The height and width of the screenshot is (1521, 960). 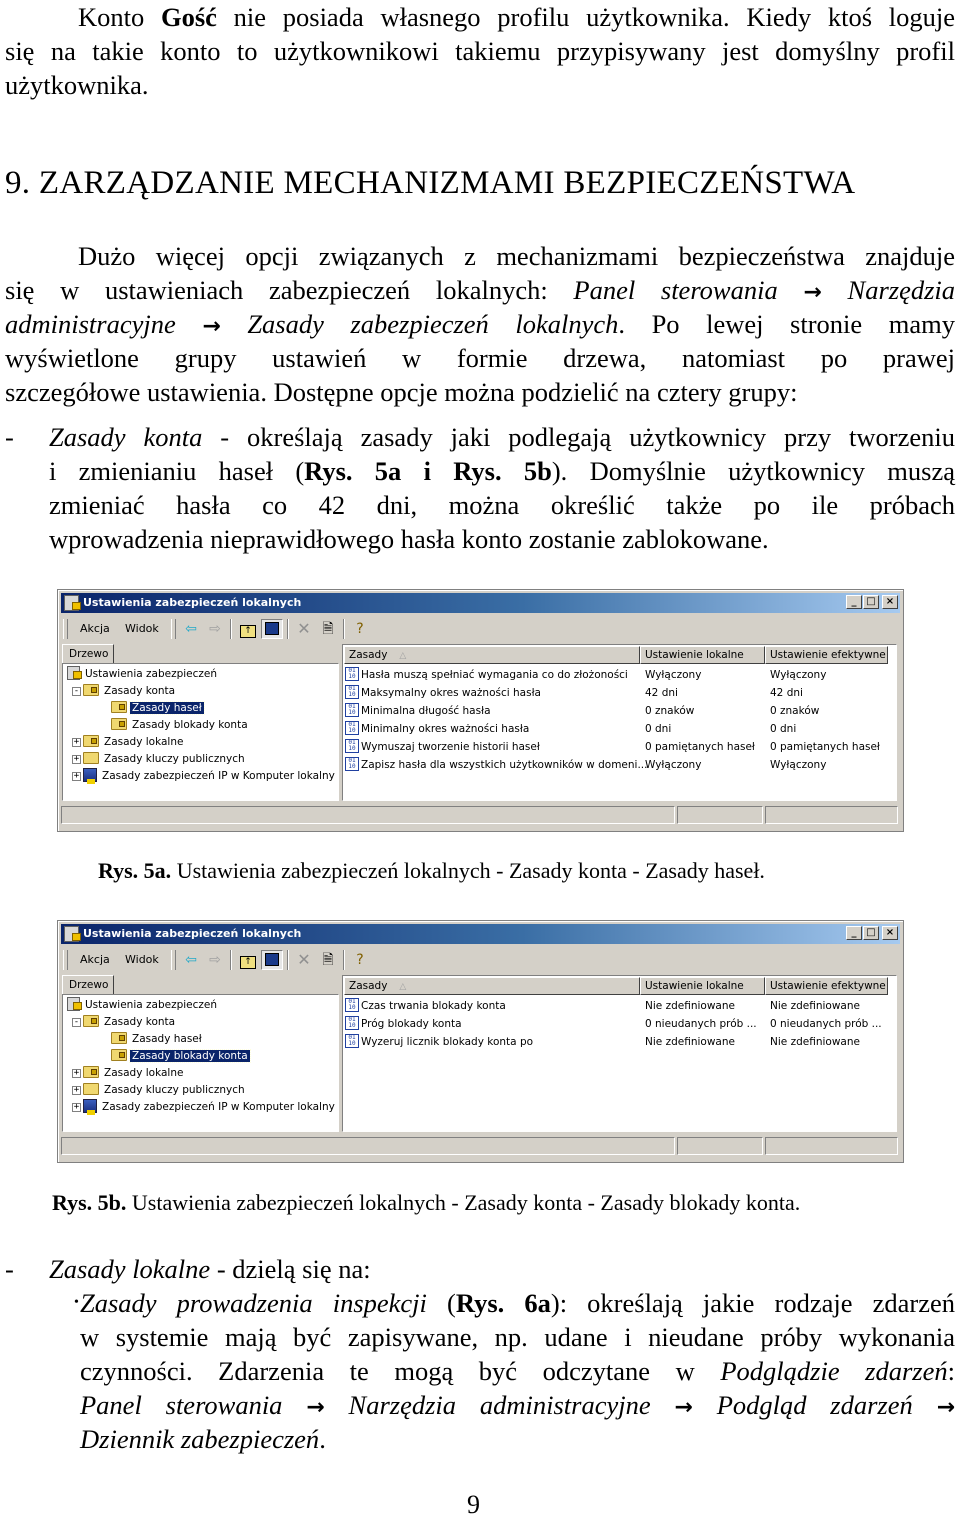 What do you see at coordinates (443, 693) in the screenshot?
I see `table-row: 01 10 Maksymalny okres ważności hasła` at bounding box center [443, 693].